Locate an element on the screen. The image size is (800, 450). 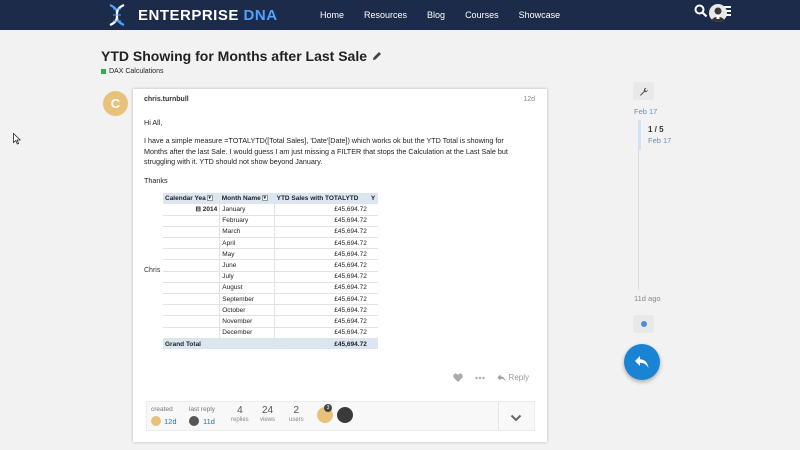
category-label: DAX Calculations is located at coordinates (136, 71).